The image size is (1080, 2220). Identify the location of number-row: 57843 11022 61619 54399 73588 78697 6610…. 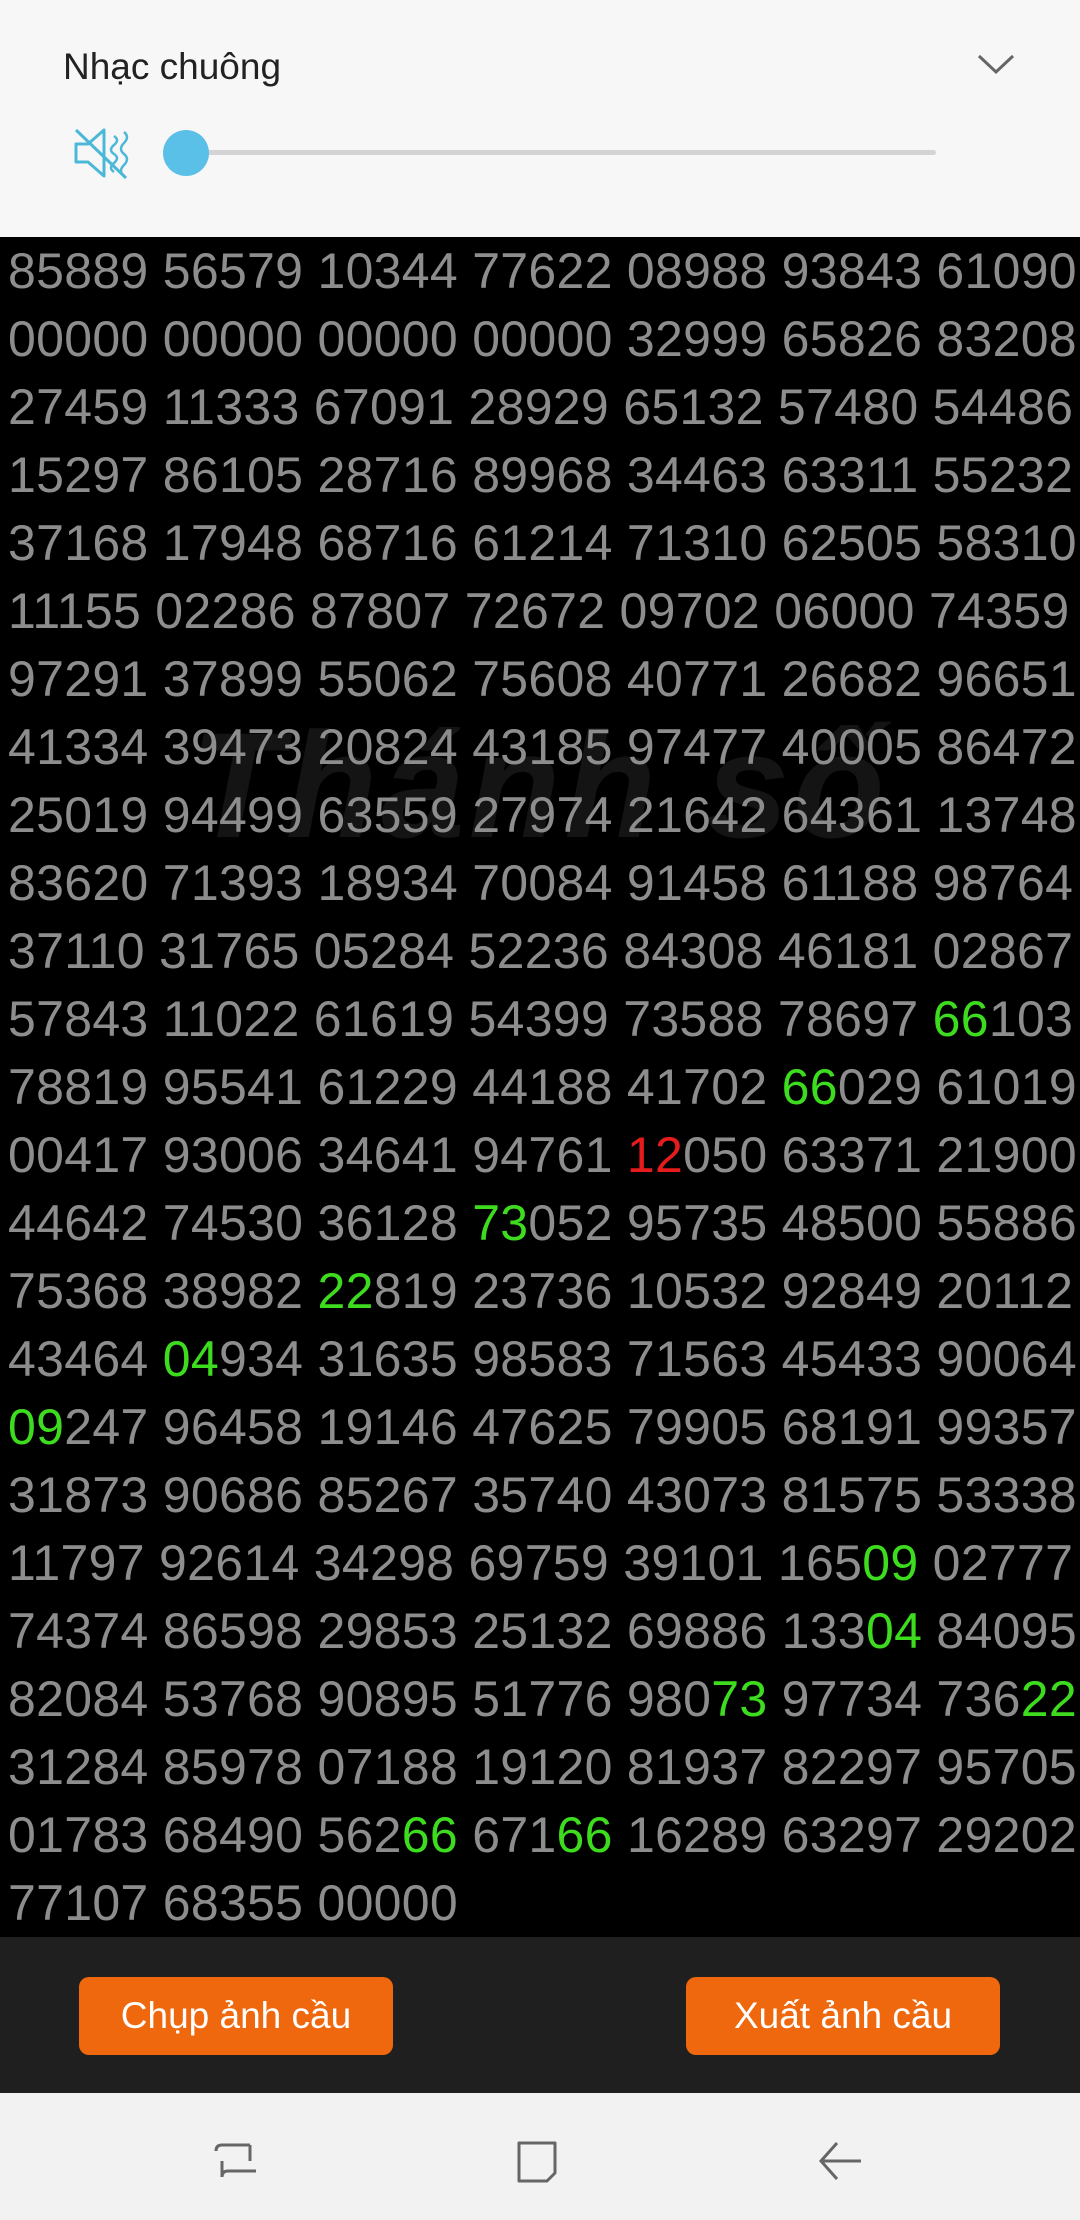
(542, 1019).